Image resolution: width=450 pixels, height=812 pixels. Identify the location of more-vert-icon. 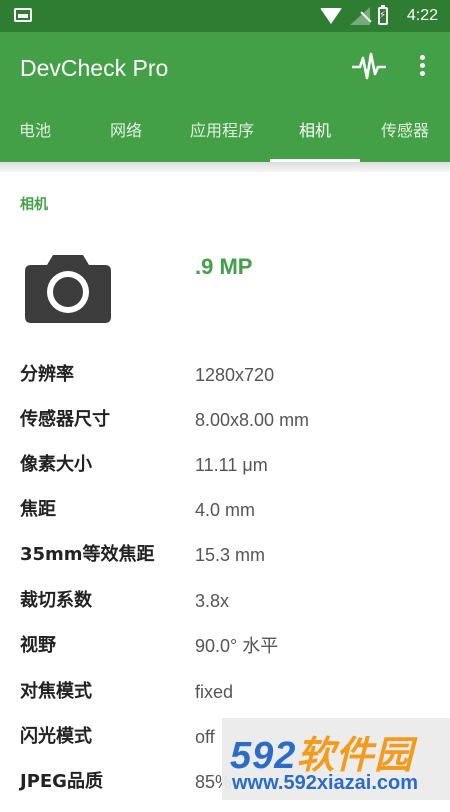
(422, 68).